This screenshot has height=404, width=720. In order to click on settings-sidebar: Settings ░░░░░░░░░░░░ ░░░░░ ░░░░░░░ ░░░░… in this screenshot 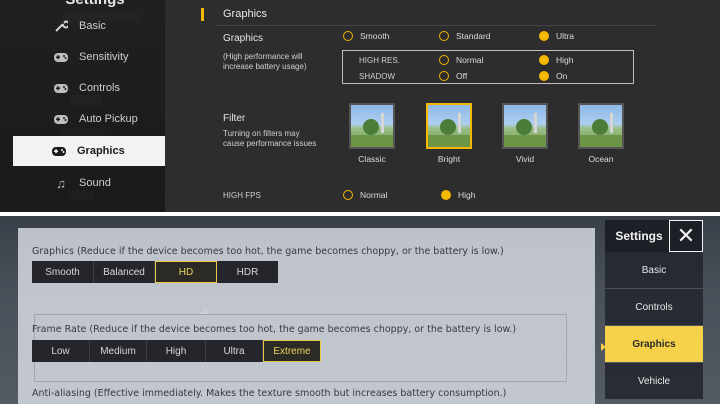, I will do `click(82, 106)`.